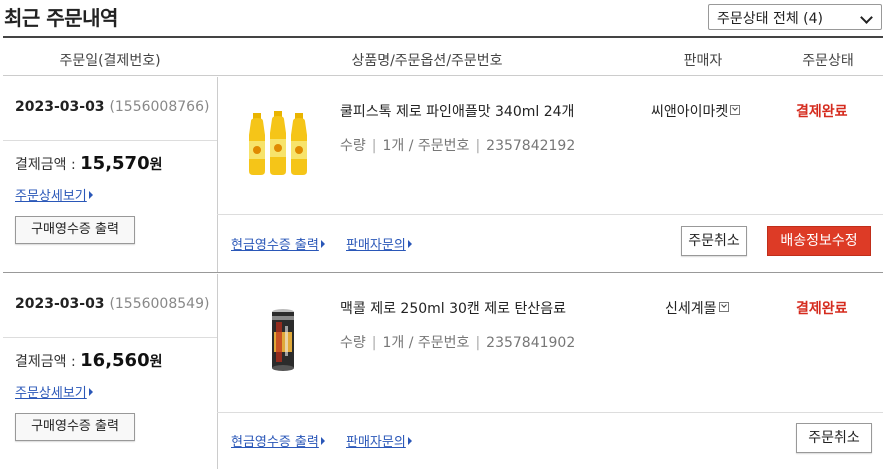 The width and height of the screenshot is (888, 469). What do you see at coordinates (828, 61) in the screenshot?
I see `column-status: 주문상태` at bounding box center [828, 61].